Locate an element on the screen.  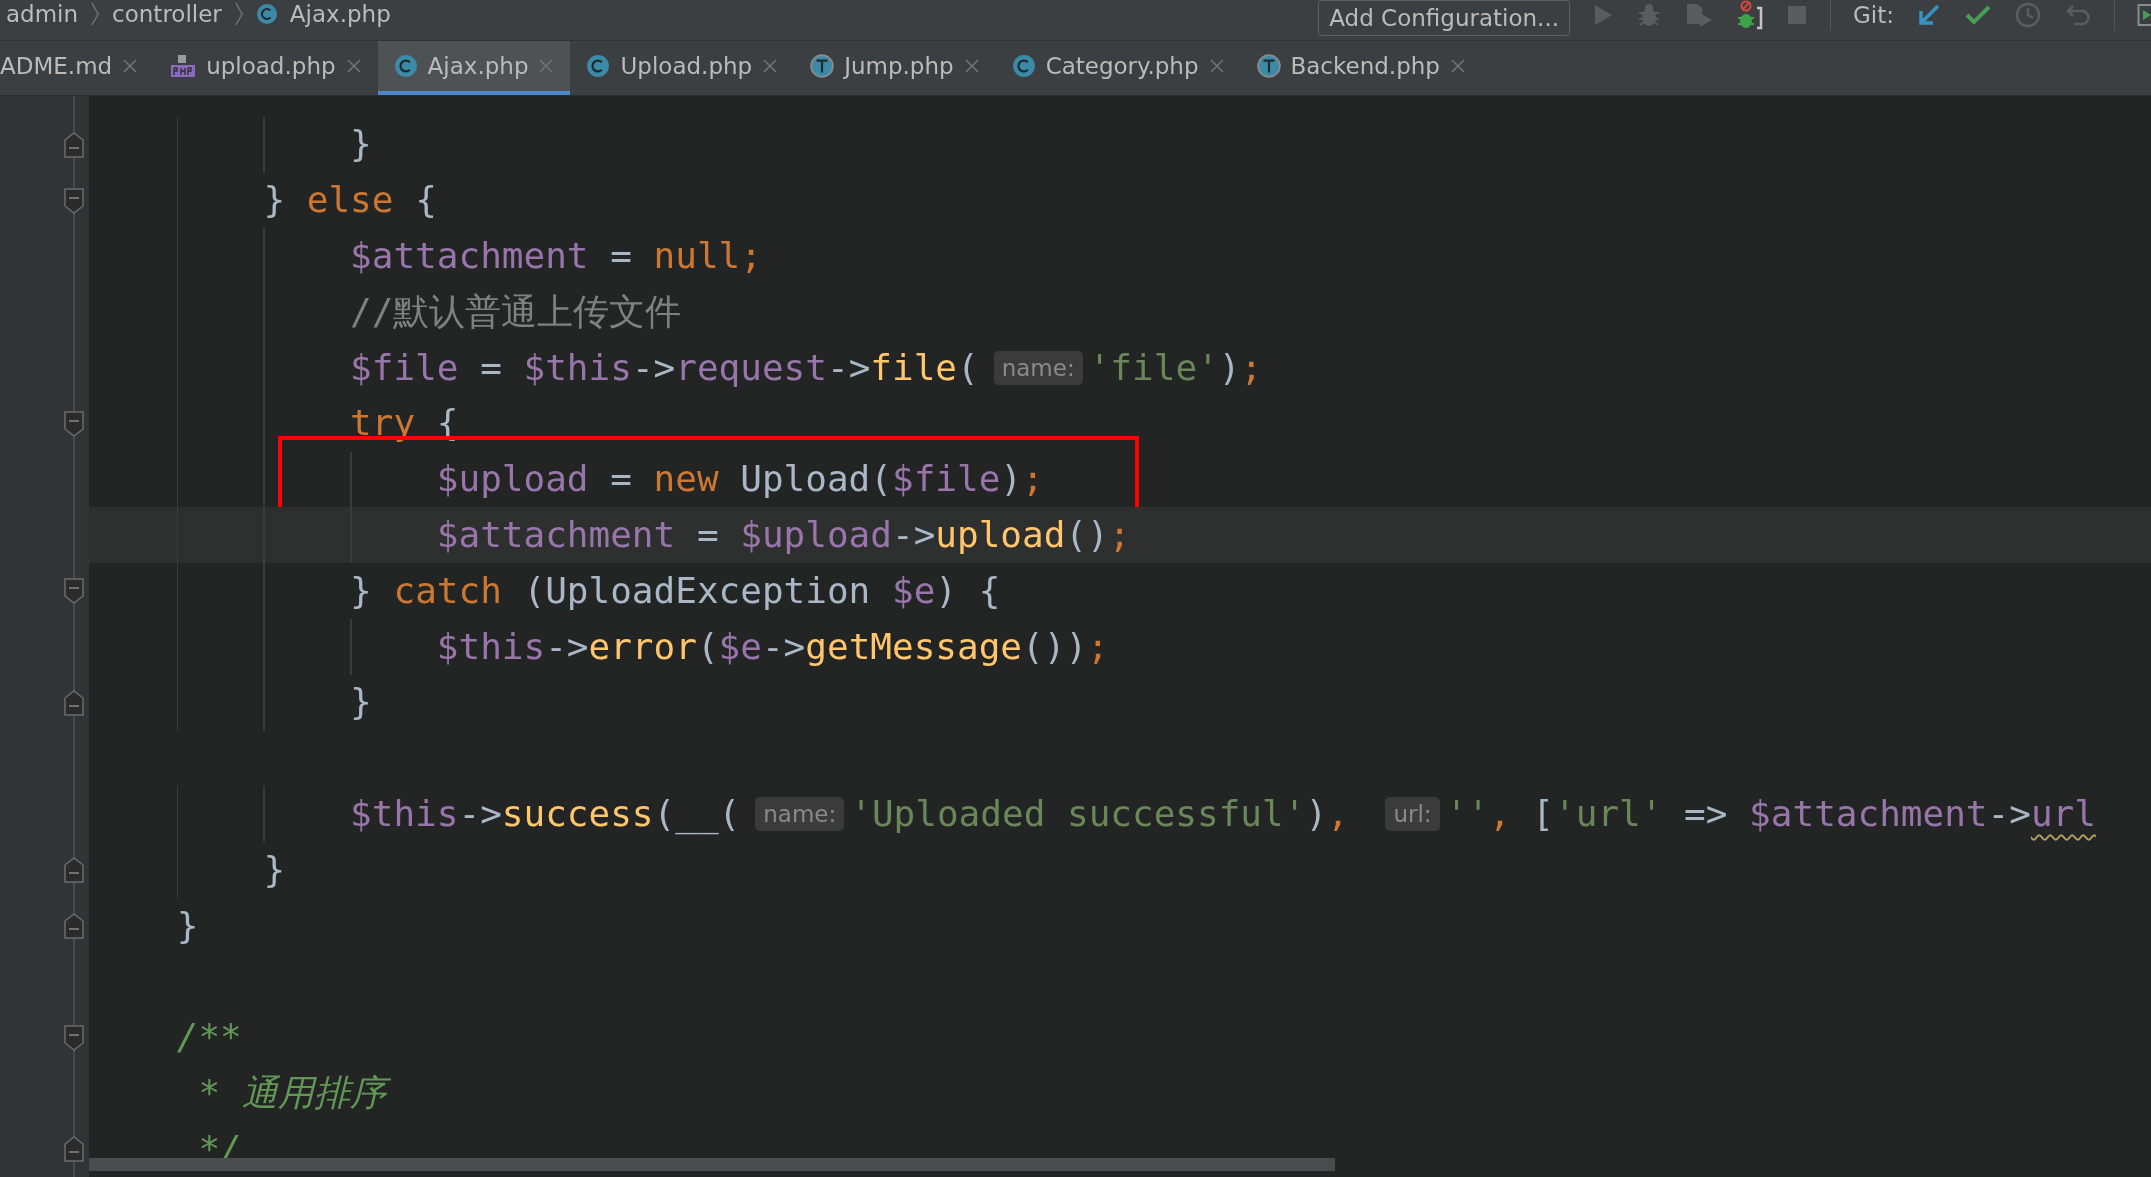
code-text: $this->success(__( is located at coordinates (546, 814).